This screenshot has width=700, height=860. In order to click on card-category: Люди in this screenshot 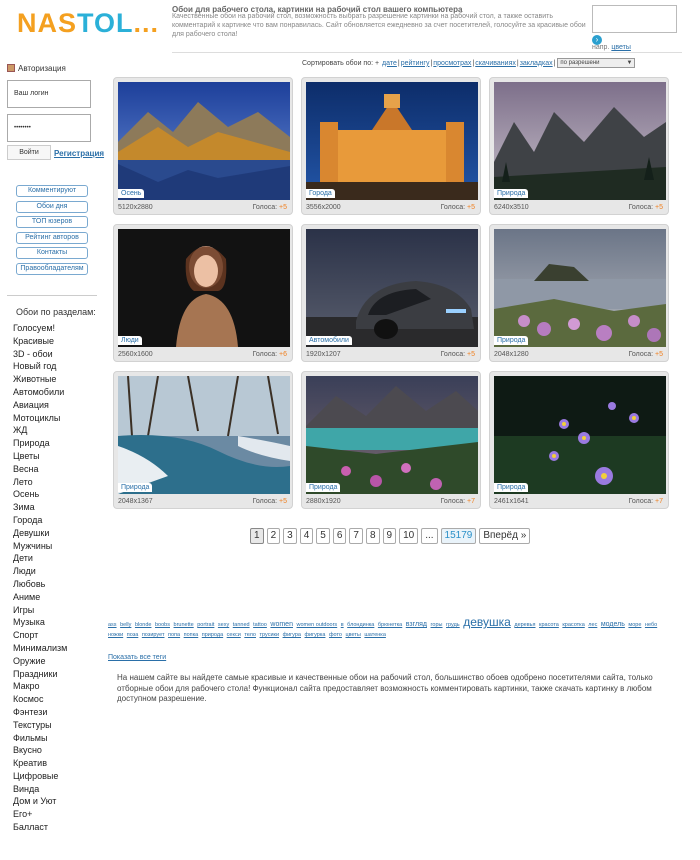, I will do `click(130, 340)`.